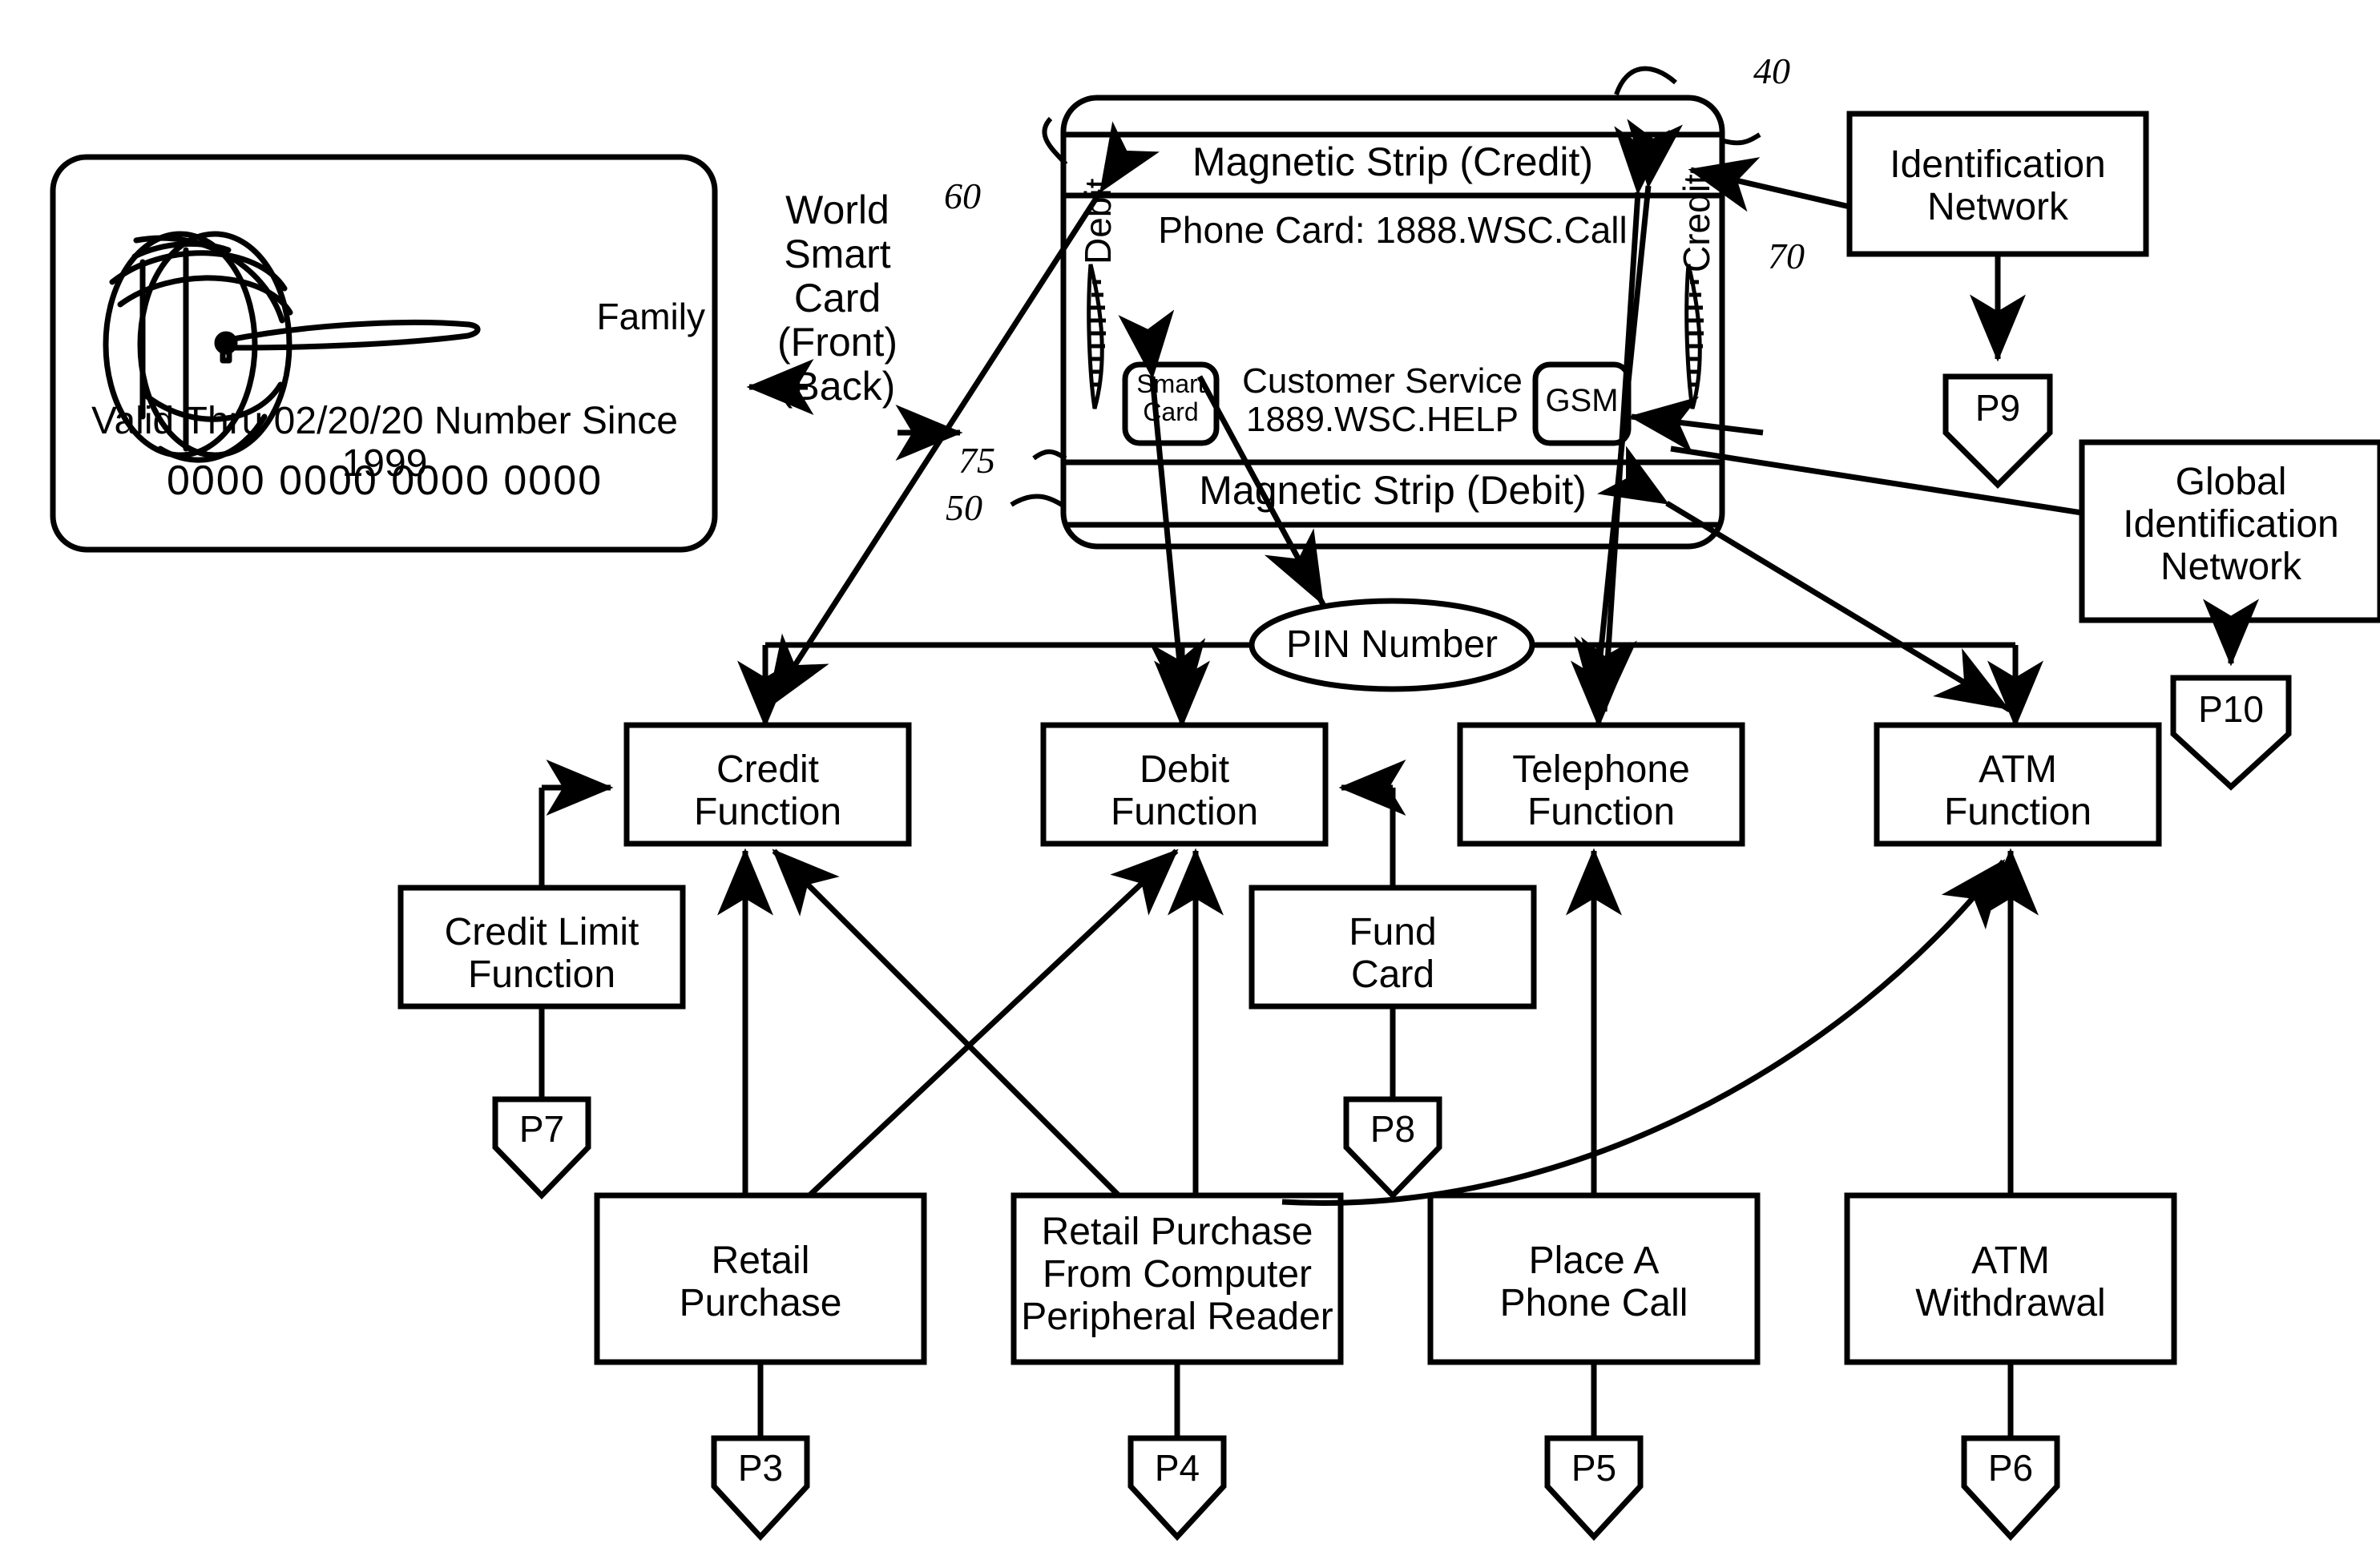 The height and width of the screenshot is (1564, 2380). I want to click on debit-function-line2: Function, so click(1184, 811).